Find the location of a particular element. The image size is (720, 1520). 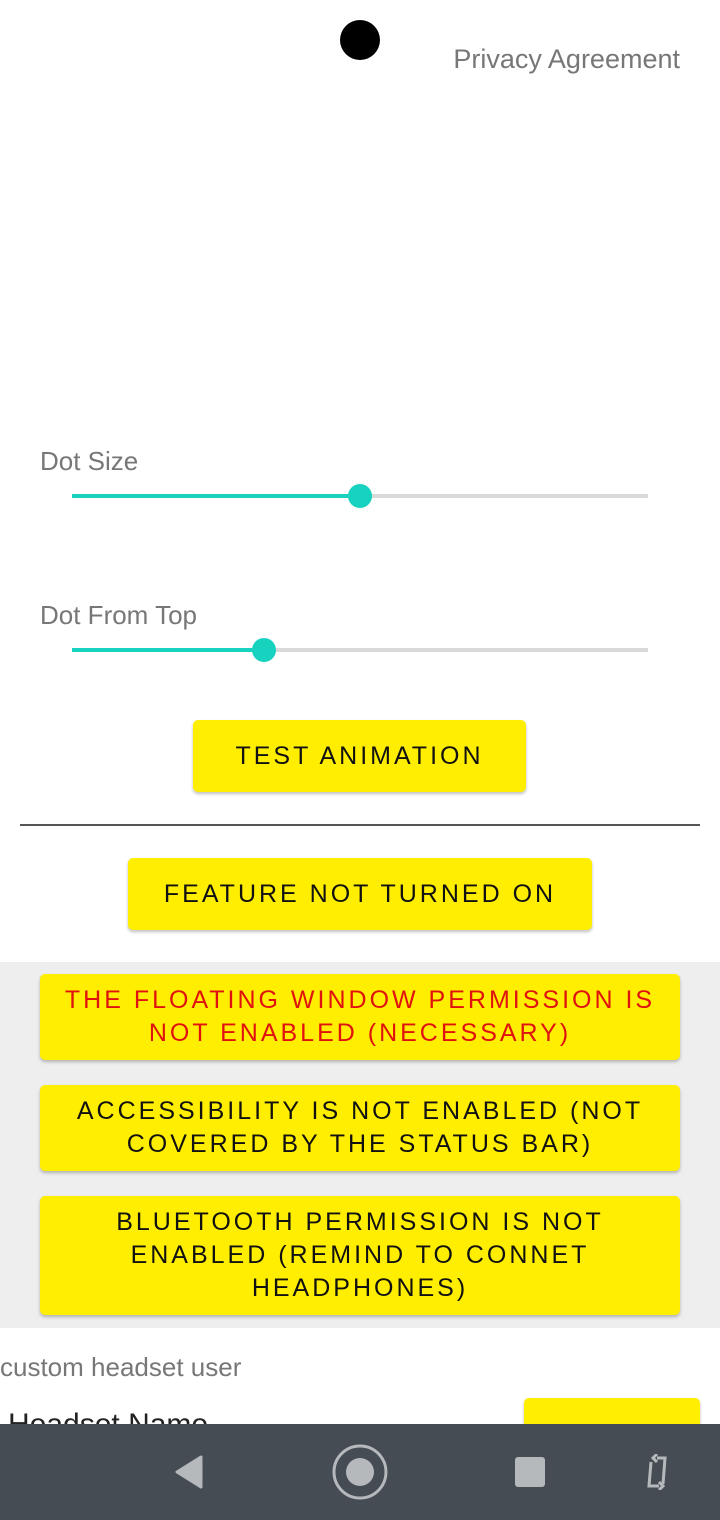

custom-headset-label: custom headset user is located at coordinates (121, 1367).